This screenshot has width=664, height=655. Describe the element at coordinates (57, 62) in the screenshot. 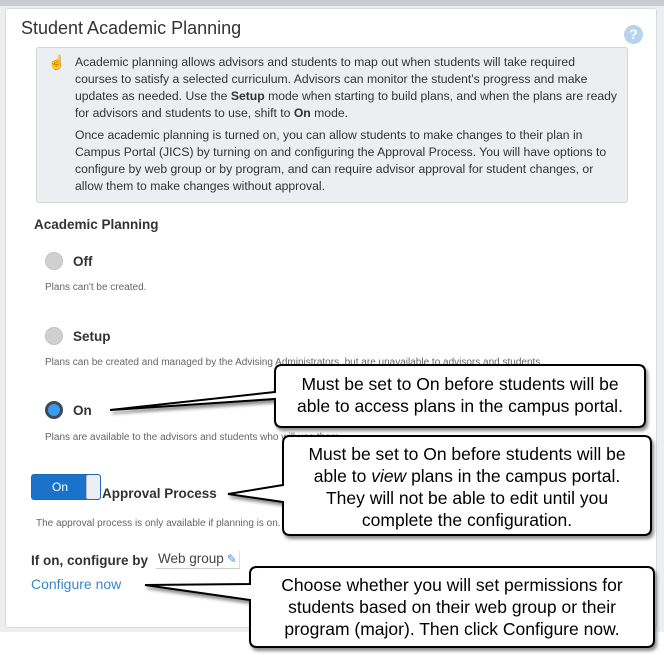

I see `hand-pointer-icon: ☝` at that location.